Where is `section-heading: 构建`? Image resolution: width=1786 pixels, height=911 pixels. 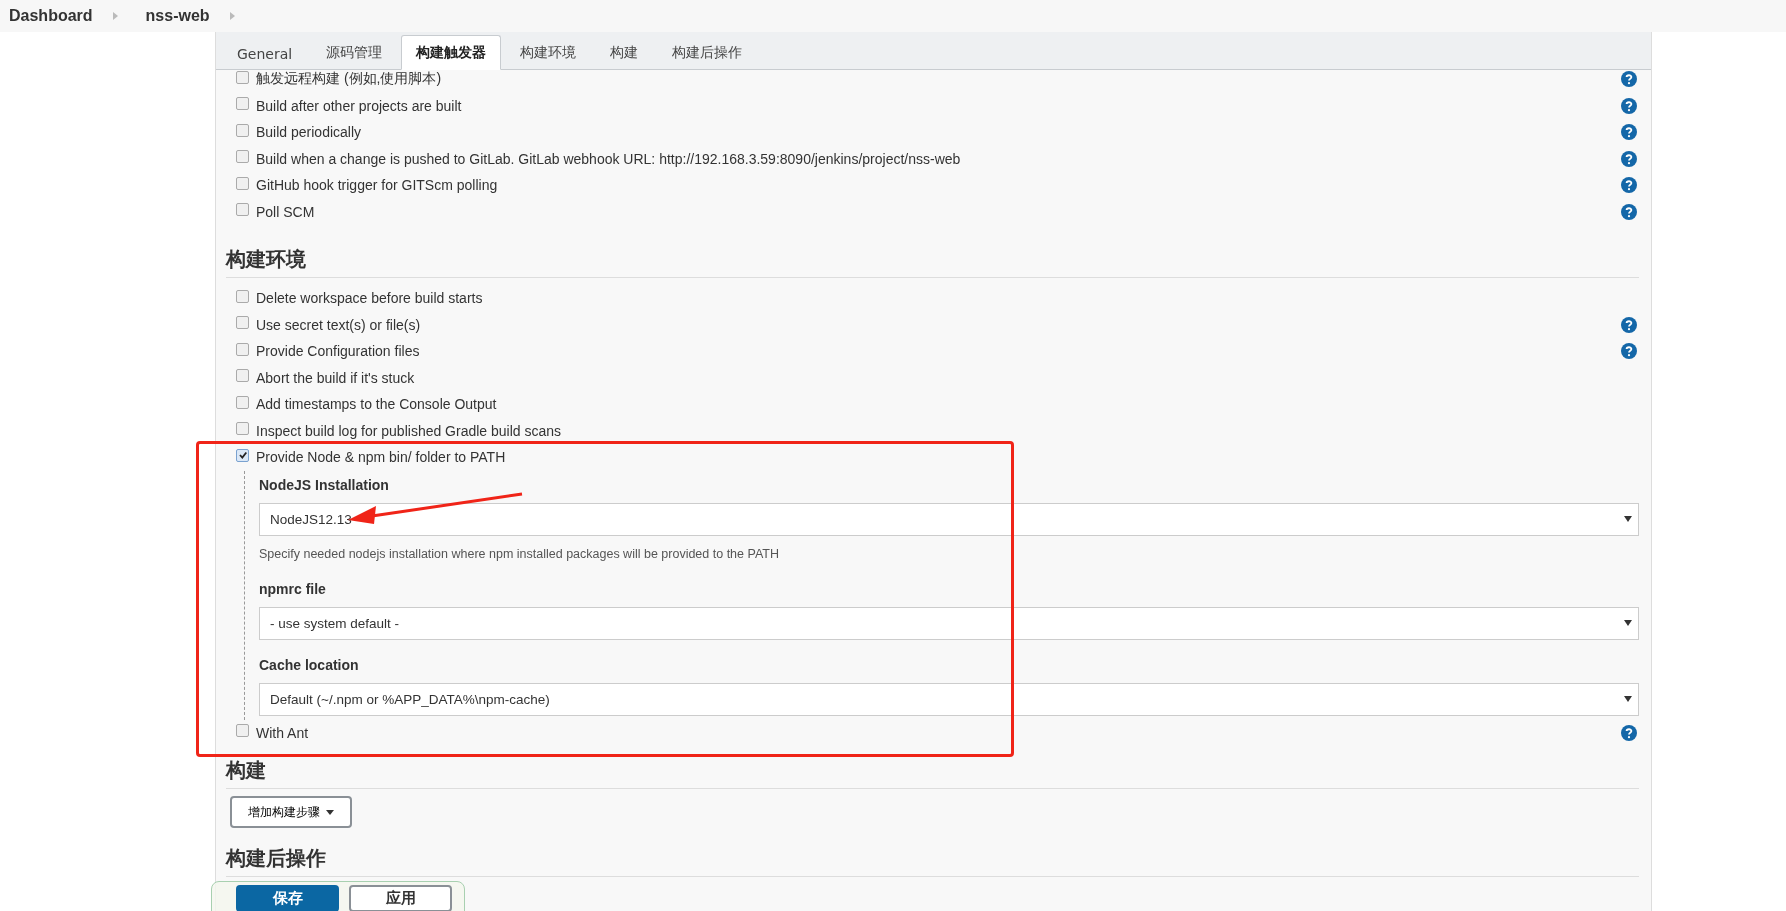
section-heading: 构建 is located at coordinates (932, 771).